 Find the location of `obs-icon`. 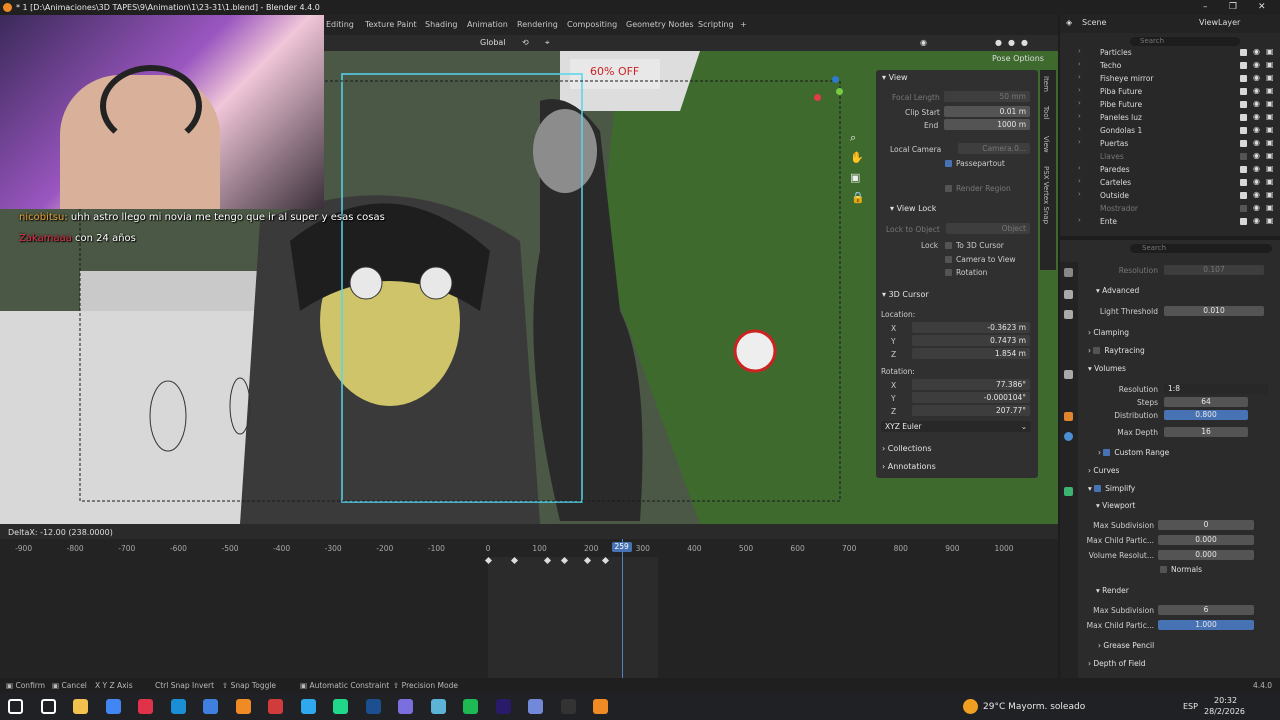

obs-icon is located at coordinates (568, 706).